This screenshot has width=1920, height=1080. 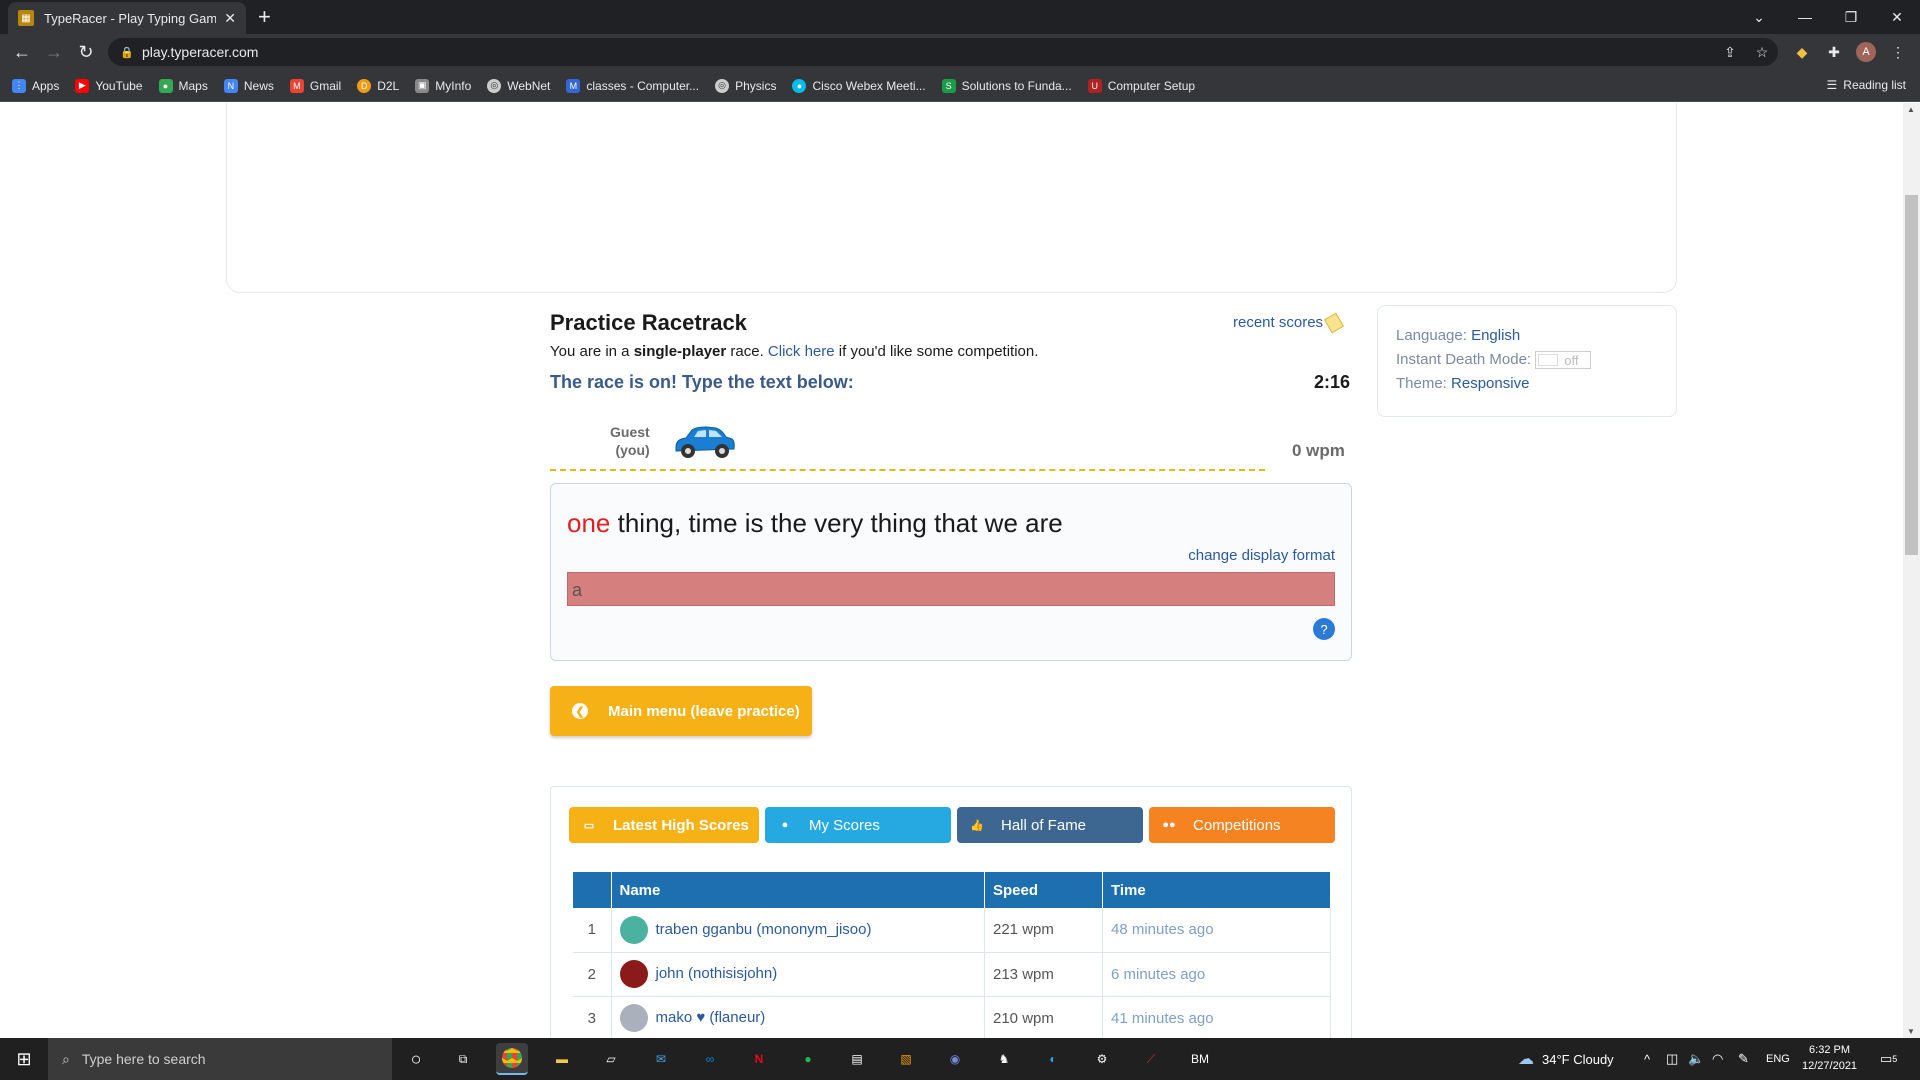 I want to click on edge-icon: ◐, so click(x=1053, y=1059).